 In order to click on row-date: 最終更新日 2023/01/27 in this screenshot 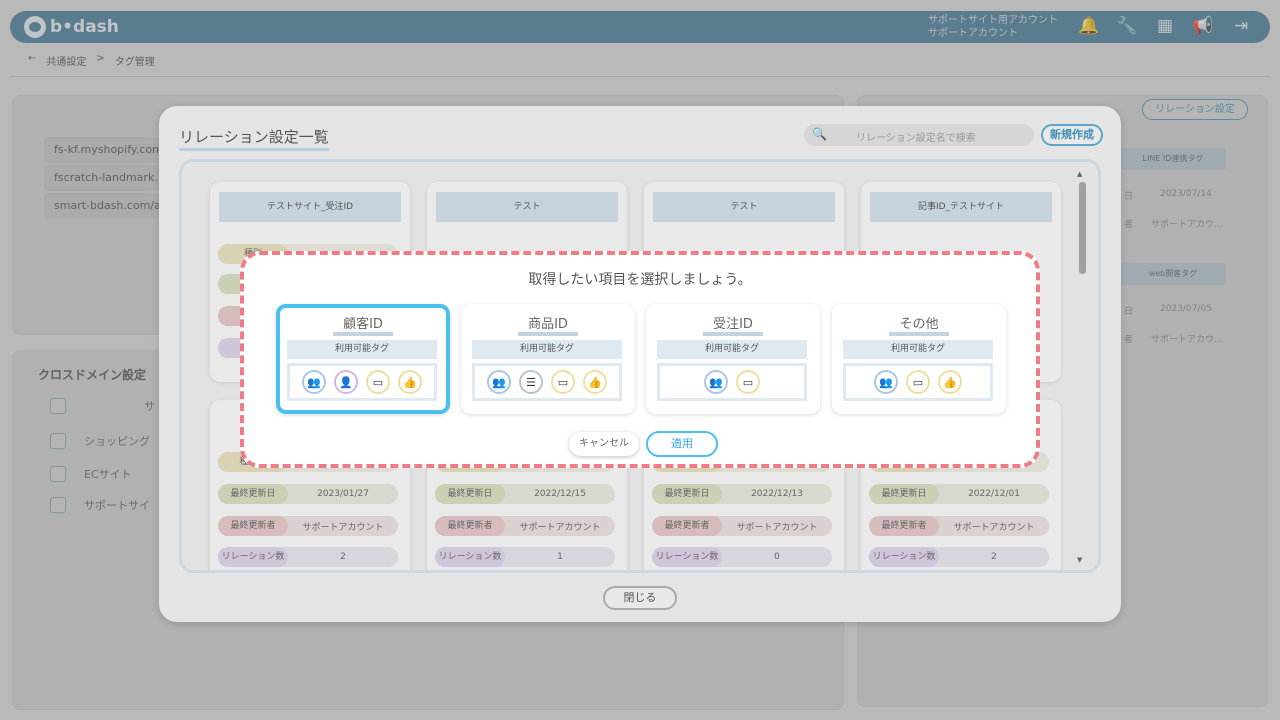, I will do `click(308, 494)`.